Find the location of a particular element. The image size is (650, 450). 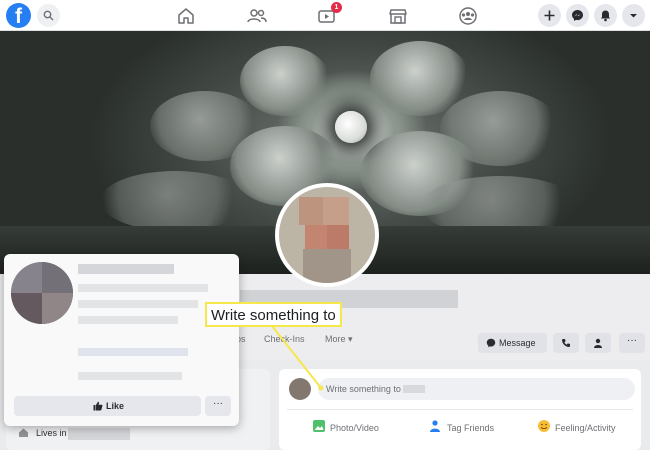

callout-pointer-line is located at coordinates (297, 358).